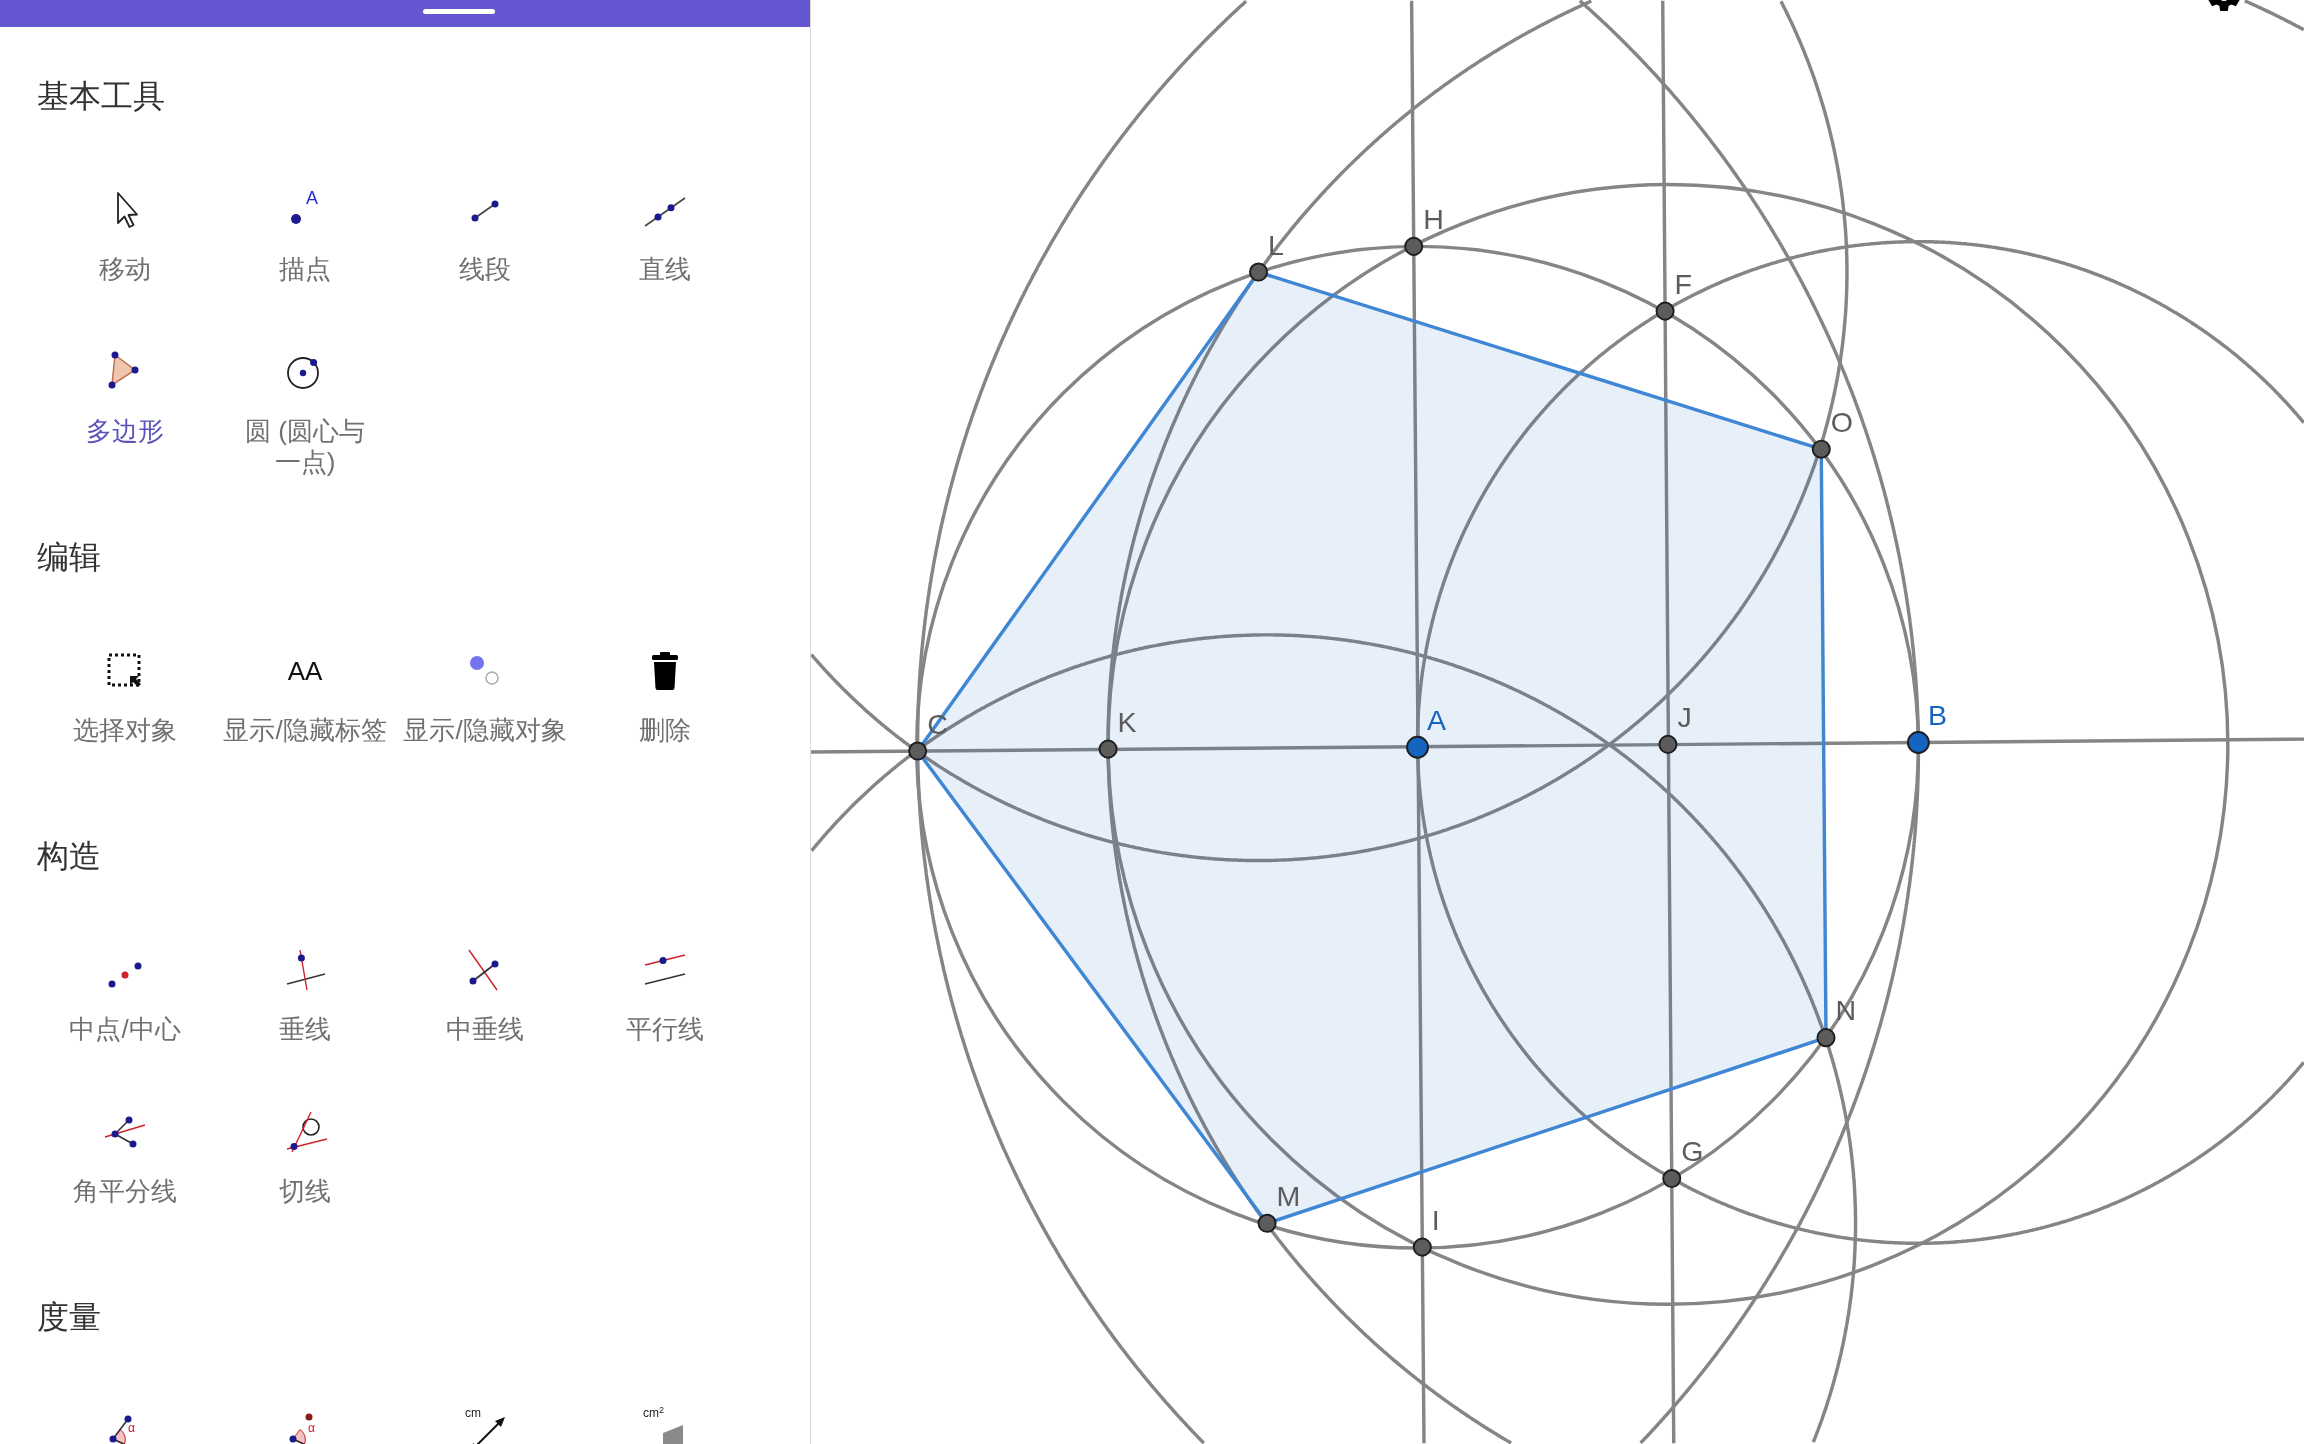 Image resolution: width=2304 pixels, height=1444 pixels. Describe the element at coordinates (459, 11) in the screenshot. I see `drag-handle` at that location.